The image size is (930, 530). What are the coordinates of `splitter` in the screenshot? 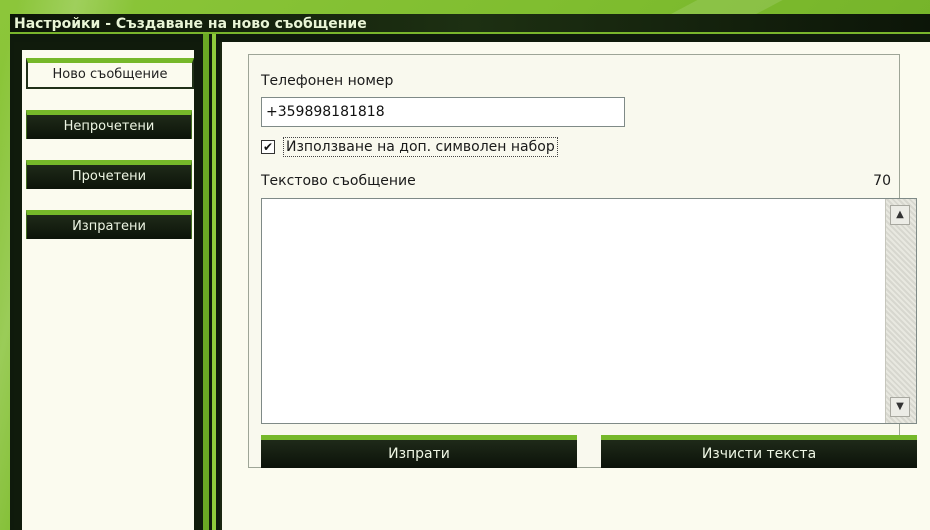 It's located at (206, 282).